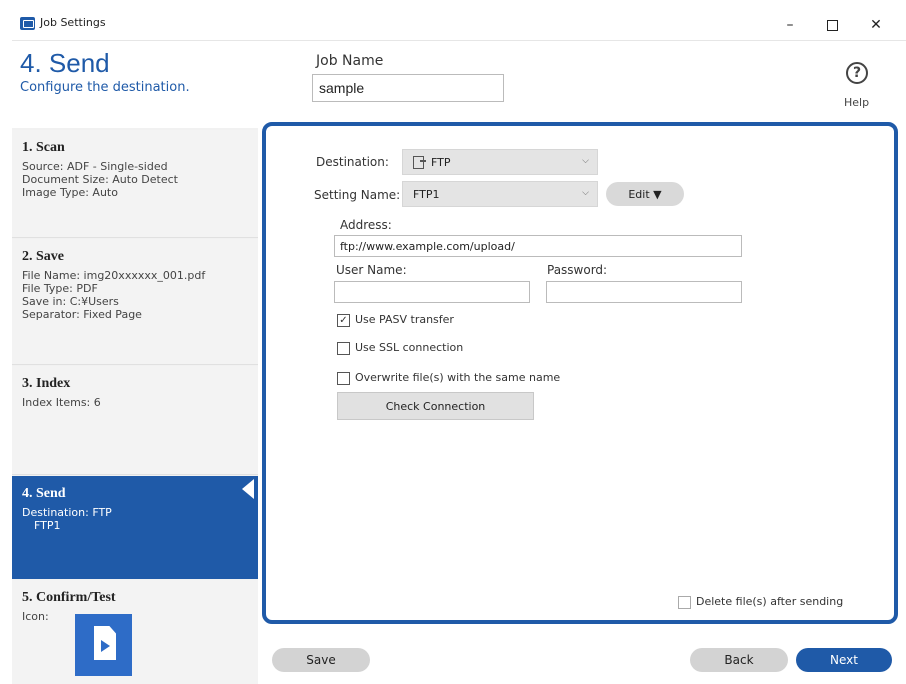 This screenshot has width=906, height=684. I want to click on next-button: Next, so click(844, 660).